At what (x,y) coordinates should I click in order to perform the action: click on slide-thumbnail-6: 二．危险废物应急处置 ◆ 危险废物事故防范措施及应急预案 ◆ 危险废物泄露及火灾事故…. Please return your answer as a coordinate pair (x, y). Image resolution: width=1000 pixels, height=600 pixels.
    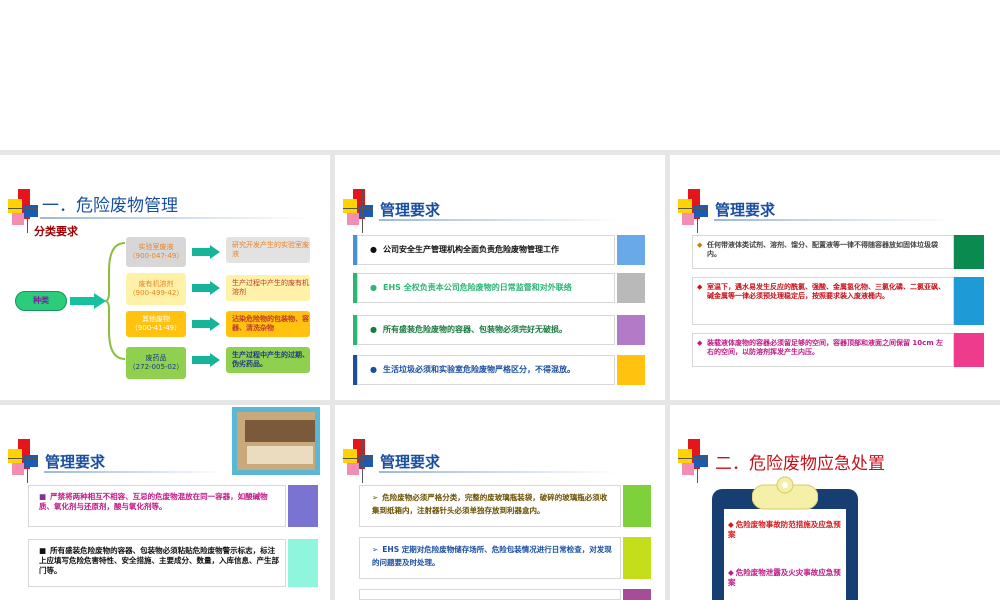
    Looking at the image, I should click on (835, 502).